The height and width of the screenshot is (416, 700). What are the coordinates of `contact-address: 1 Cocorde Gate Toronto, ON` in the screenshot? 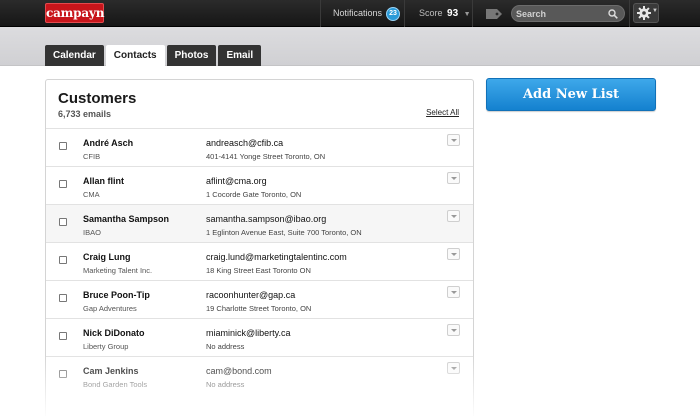 It's located at (254, 194).